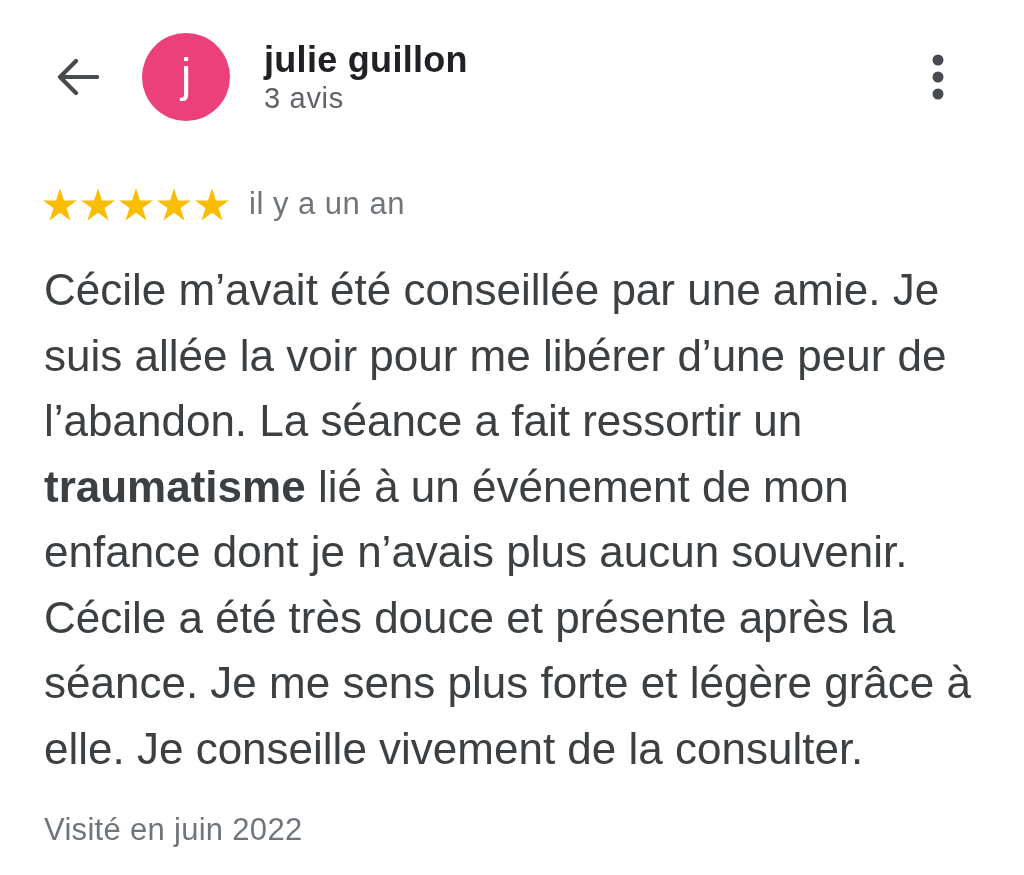 This screenshot has width=1024, height=875. Describe the element at coordinates (304, 98) in the screenshot. I see `review-count: 3 avis` at that location.